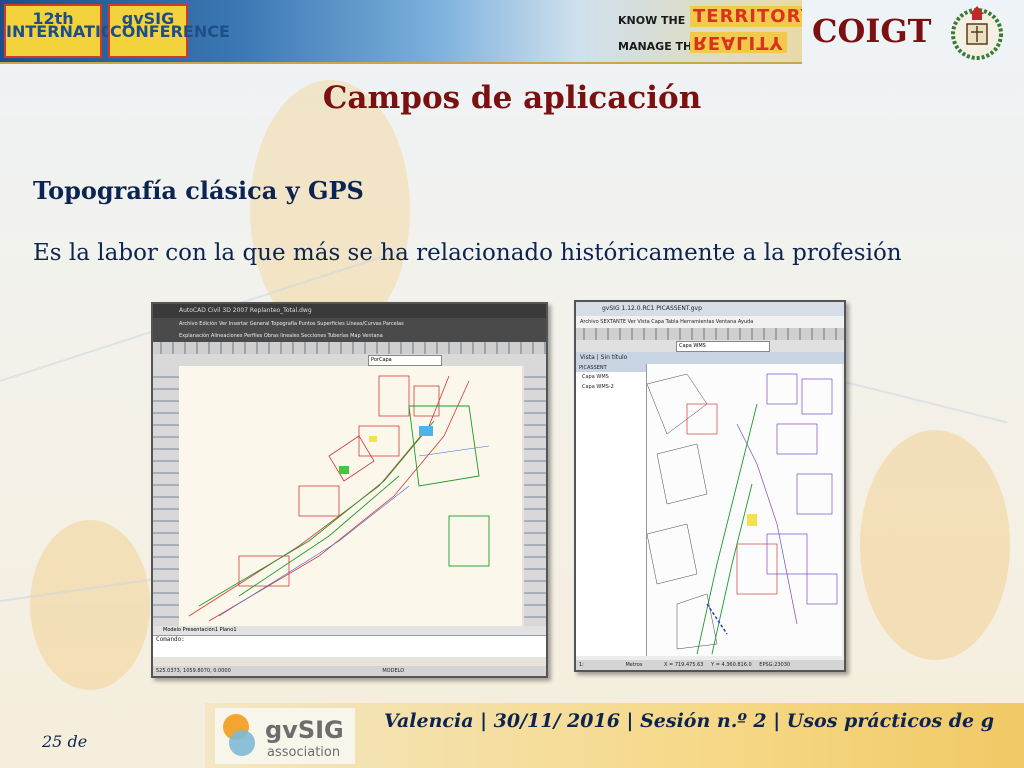  What do you see at coordinates (198, 190) in the screenshot?
I see `slide-subtitle: Topografía clásica y GPS` at bounding box center [198, 190].